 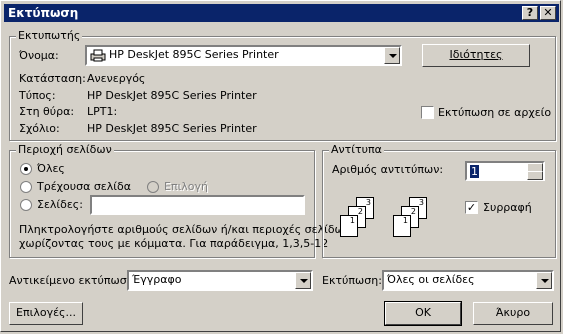 What do you see at coordinates (507, 207) in the screenshot?
I see `collate-label: Συρραφή` at bounding box center [507, 207].